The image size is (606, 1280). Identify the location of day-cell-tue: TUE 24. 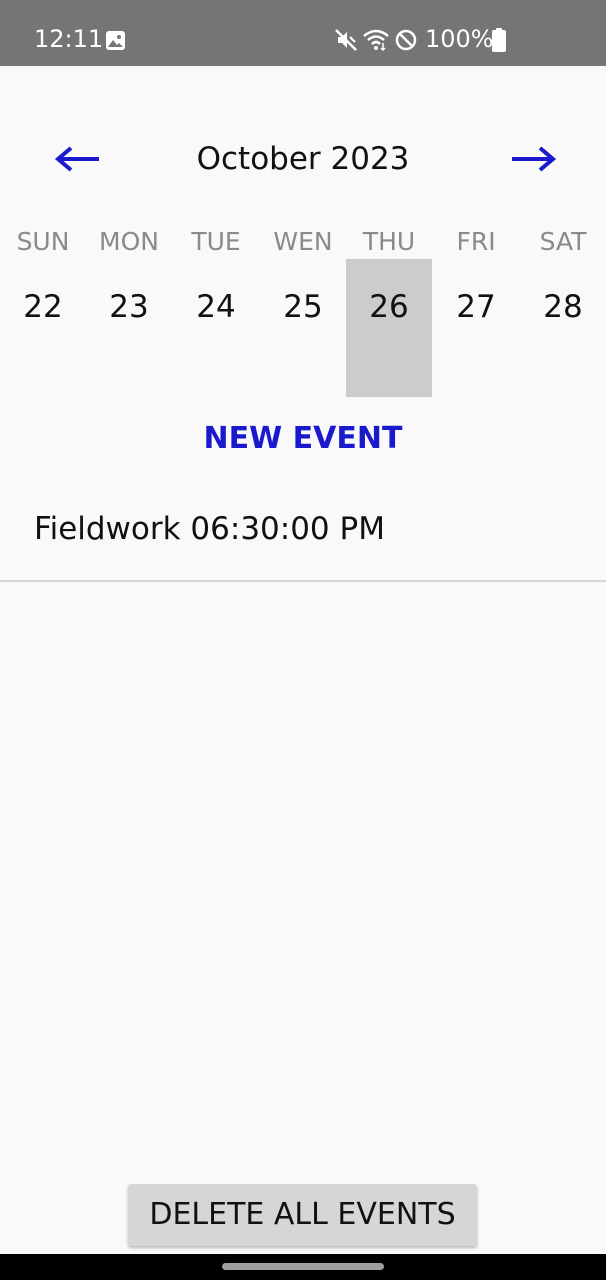
(216, 311).